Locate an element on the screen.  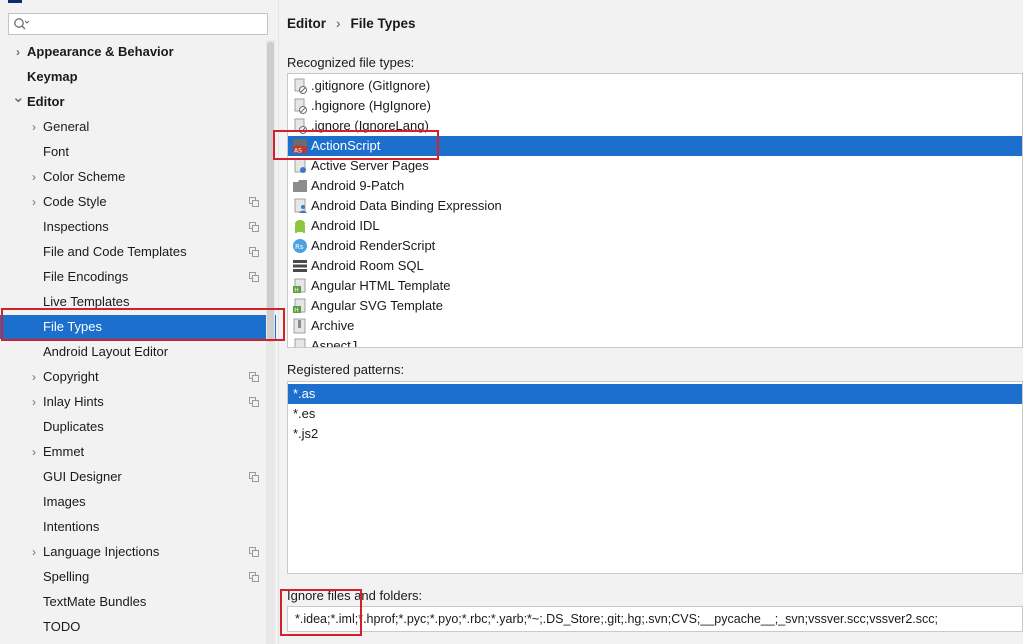
file-type-label: Angular HTML Template is located at coordinates (381, 285).